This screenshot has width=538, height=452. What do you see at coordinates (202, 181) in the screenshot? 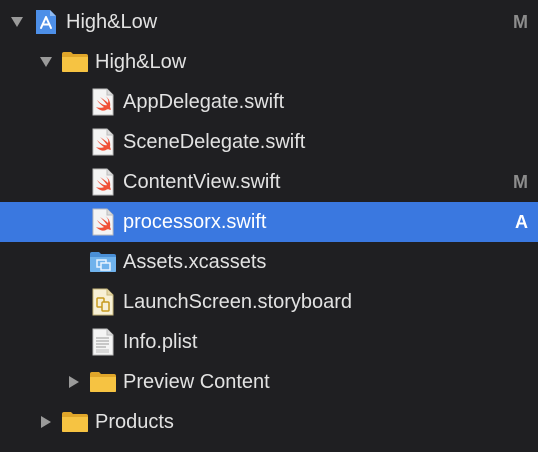
I see `navigator-item-label: ContentView.swift` at bounding box center [202, 181].